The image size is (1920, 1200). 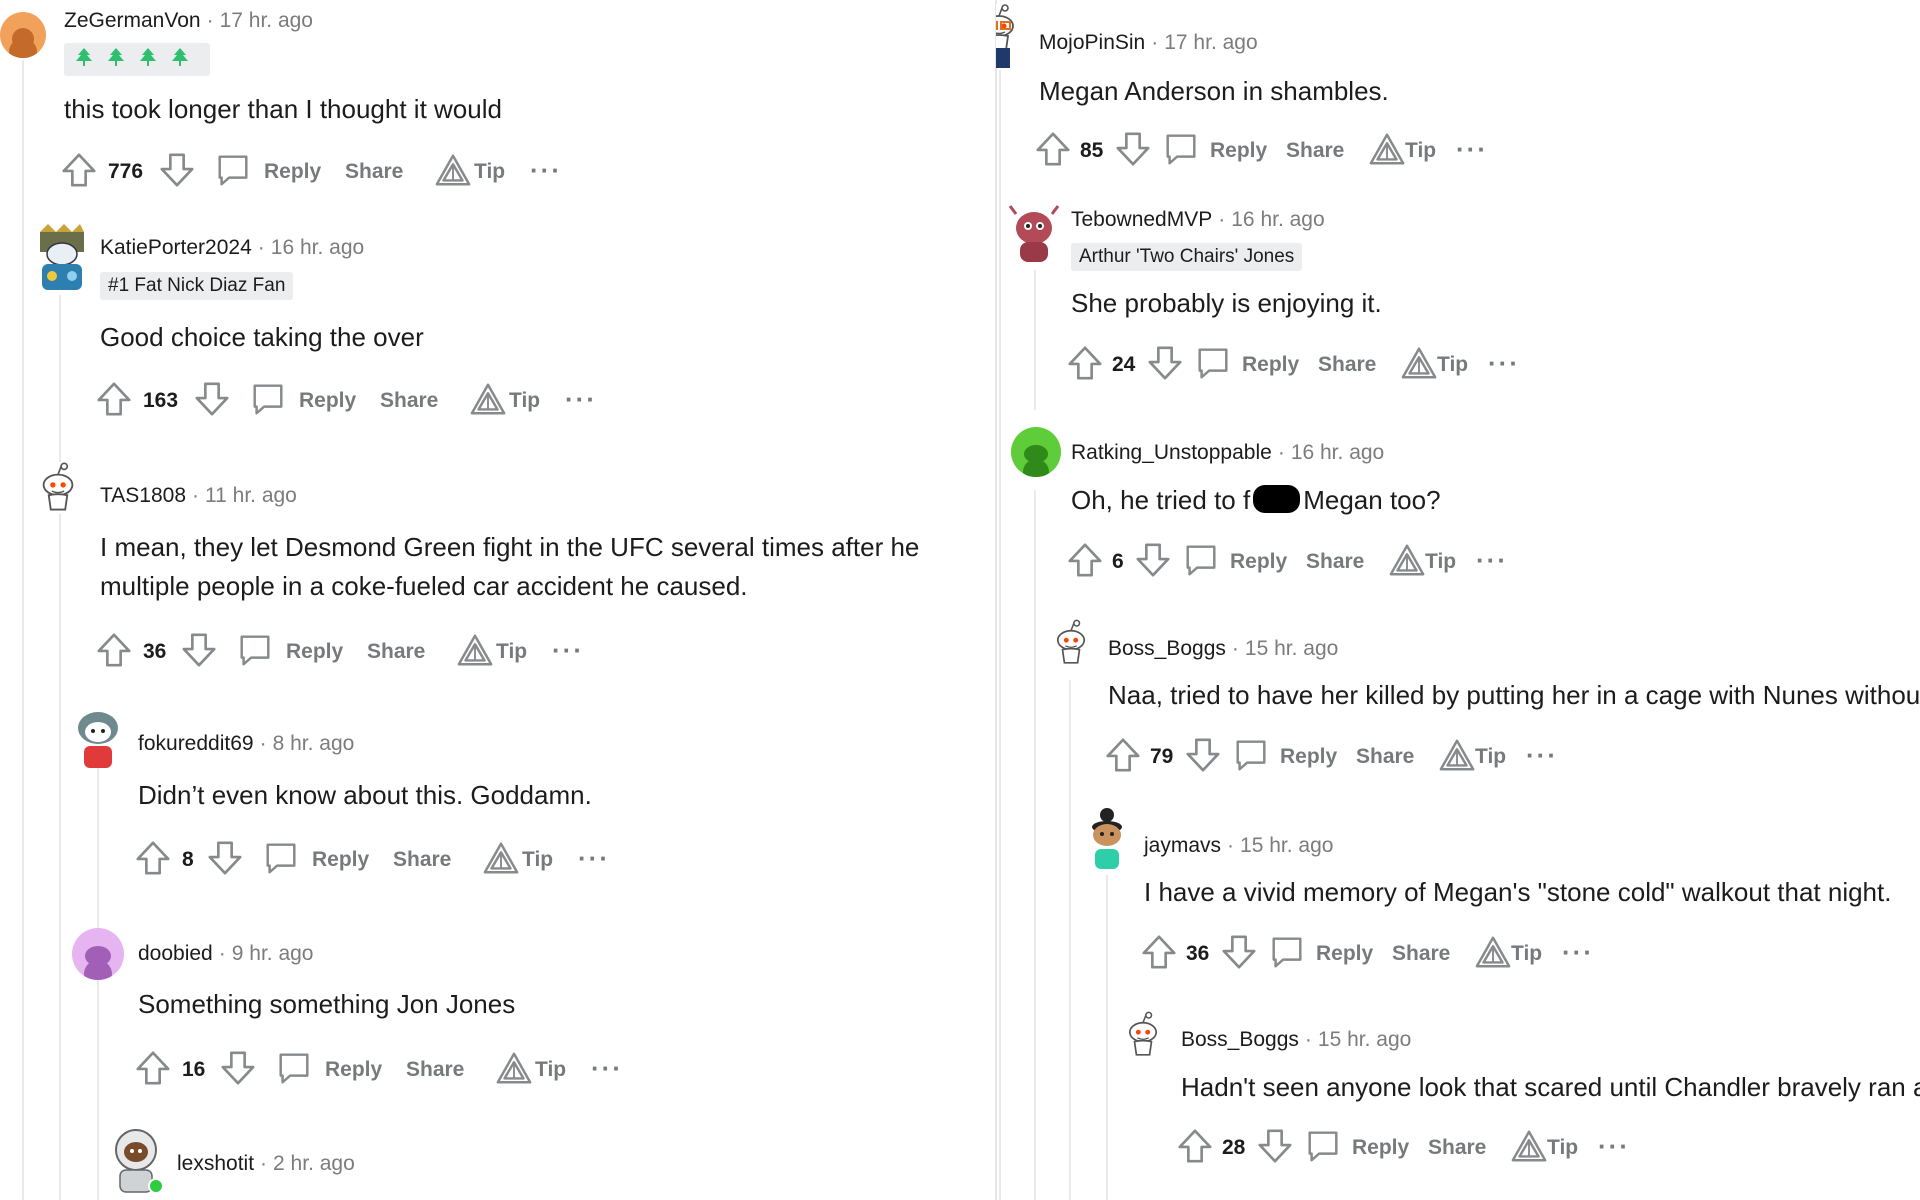 What do you see at coordinates (251, 495) in the screenshot?
I see `timestamp: 11 hr. ago` at bounding box center [251, 495].